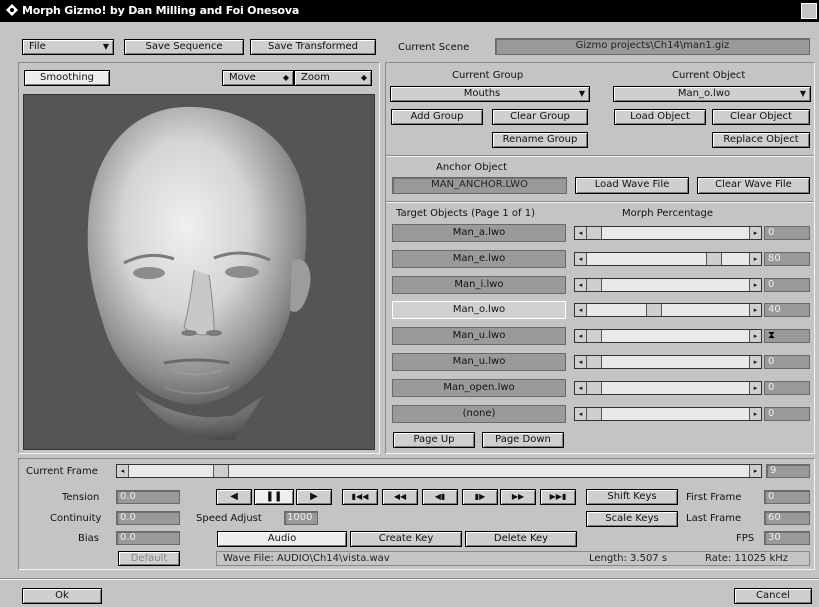 This screenshot has width=819, height=607. I want to click on clear-group-button: Clear Group, so click(540, 117).